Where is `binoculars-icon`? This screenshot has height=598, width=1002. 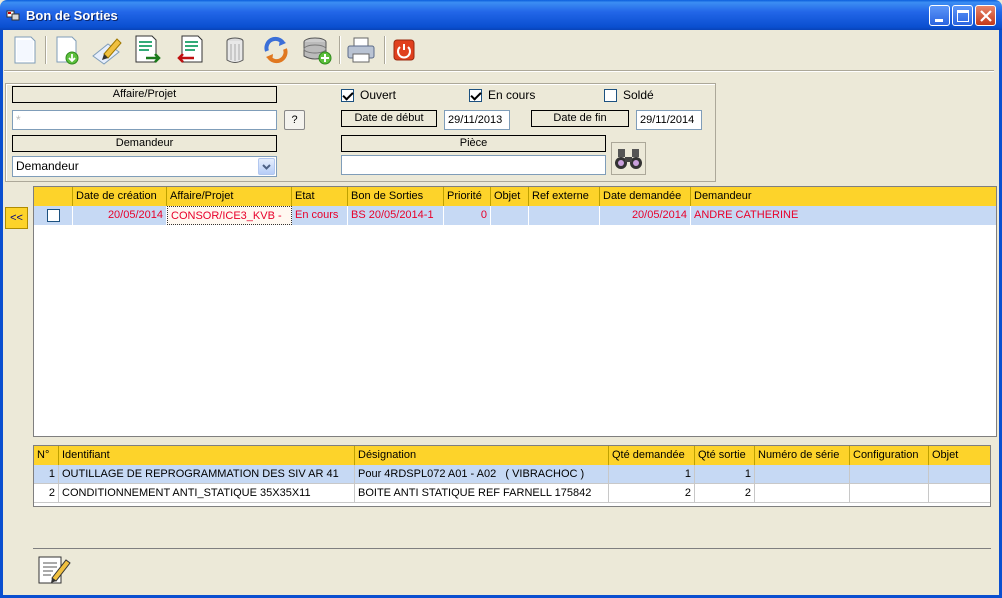 binoculars-icon is located at coordinates (628, 159).